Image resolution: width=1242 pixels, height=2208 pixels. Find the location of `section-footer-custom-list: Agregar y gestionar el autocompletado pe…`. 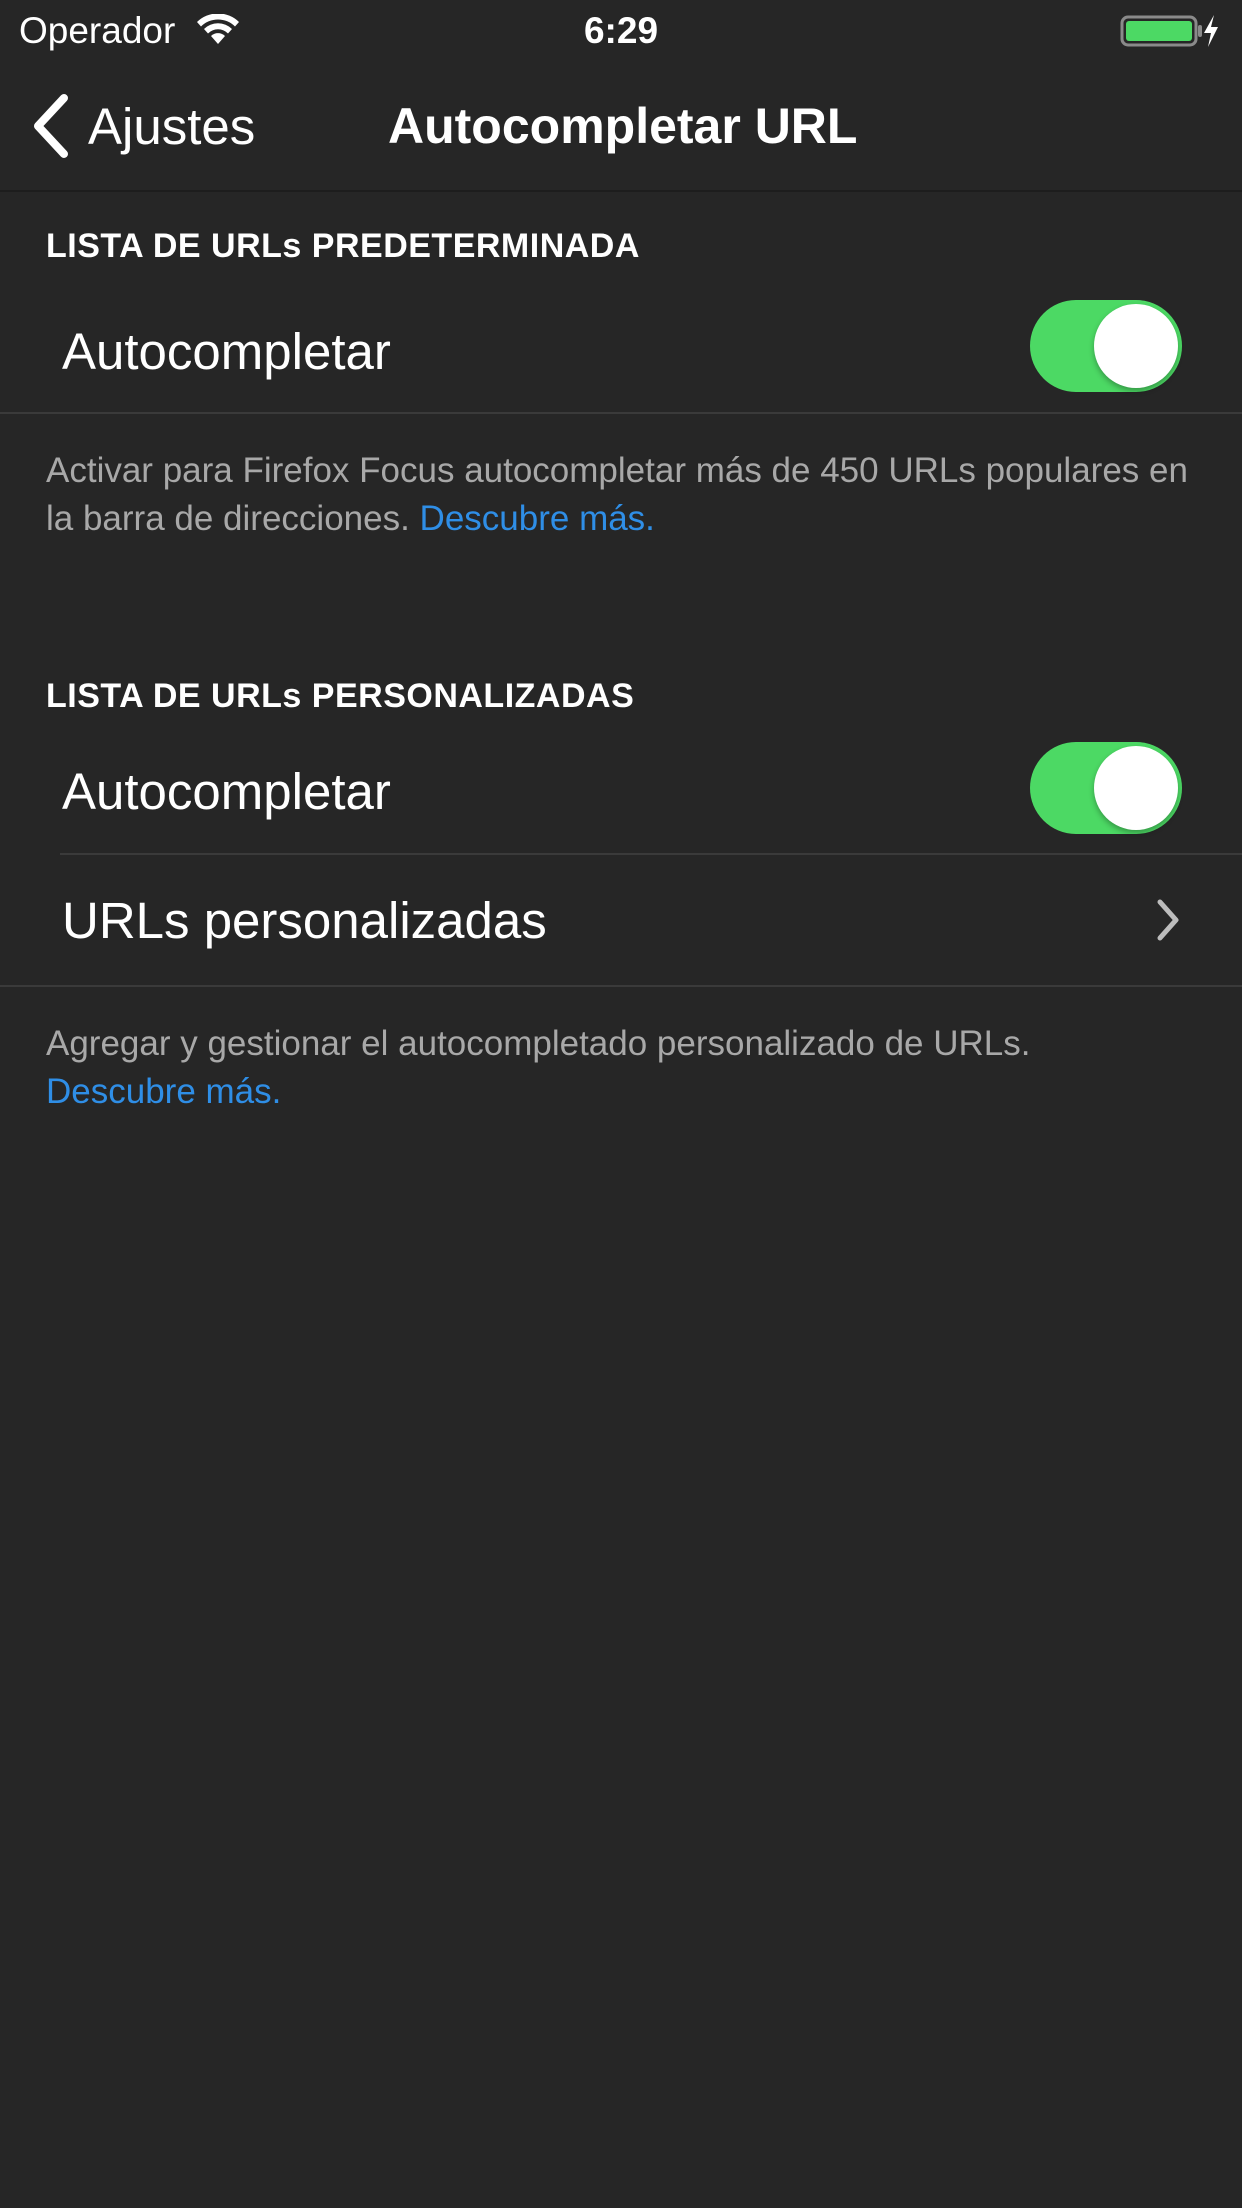

section-footer-custom-list: Agregar y gestionar el autocompletado pe… is located at coordinates (621, 1068).